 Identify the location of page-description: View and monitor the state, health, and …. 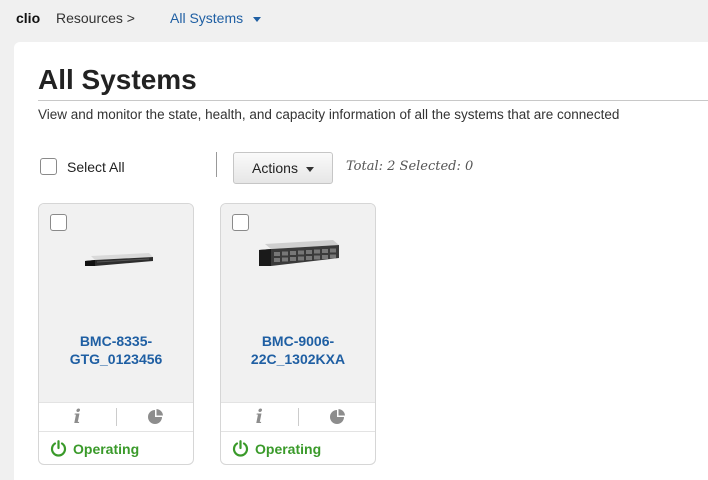
(373, 111).